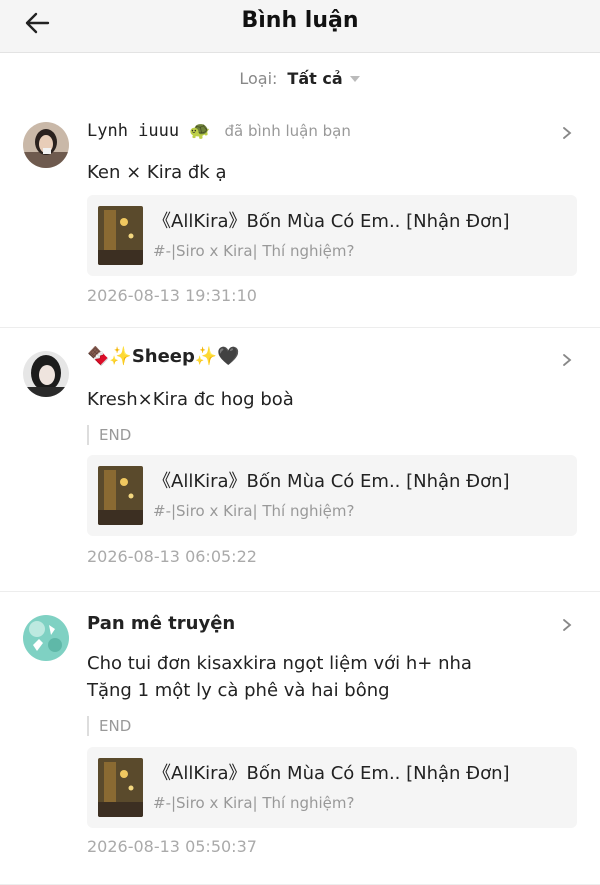 This screenshot has height=885, width=600. What do you see at coordinates (238, 690) in the screenshot?
I see `comment-line: Tặng 1 một ly cà phê và hai bông` at bounding box center [238, 690].